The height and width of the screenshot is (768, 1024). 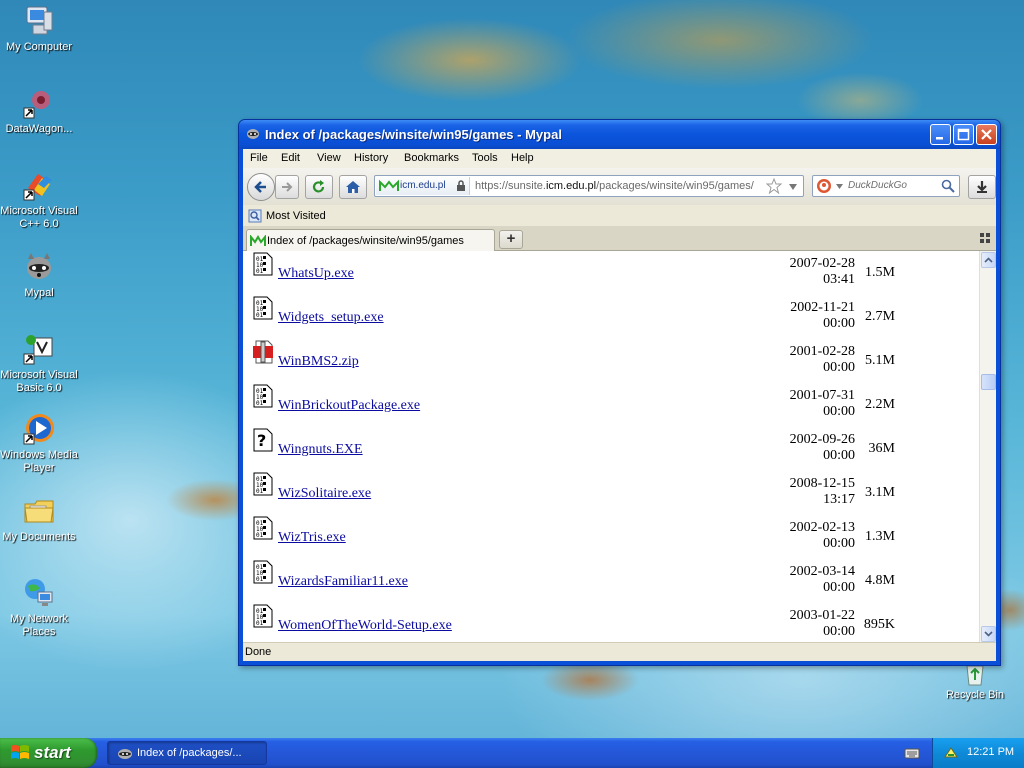 I want to click on file-size: 2.7M, so click(x=880, y=316).